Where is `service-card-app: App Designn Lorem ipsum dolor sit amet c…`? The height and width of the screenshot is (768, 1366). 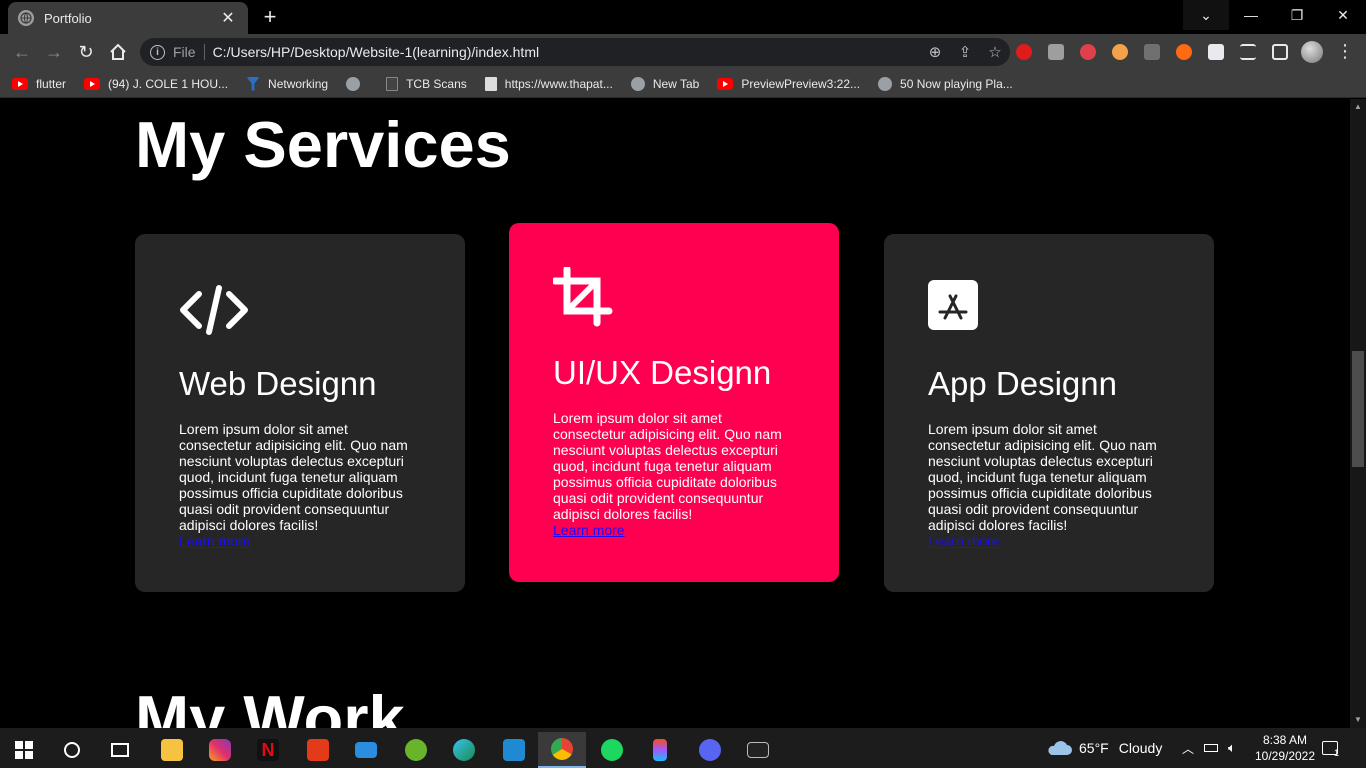 service-card-app: App Designn Lorem ipsum dolor sit amet c… is located at coordinates (1049, 413).